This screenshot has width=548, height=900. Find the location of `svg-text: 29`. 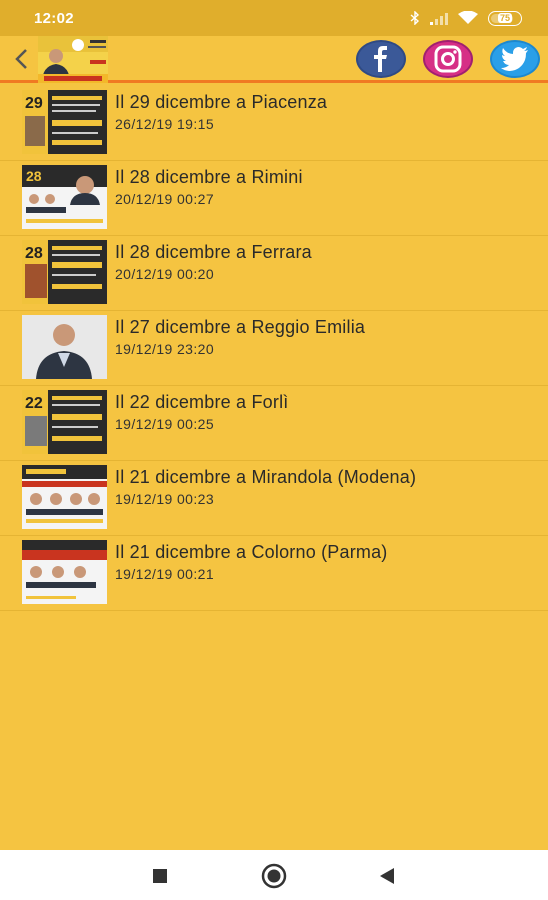

svg-text: 29 is located at coordinates (34, 103).